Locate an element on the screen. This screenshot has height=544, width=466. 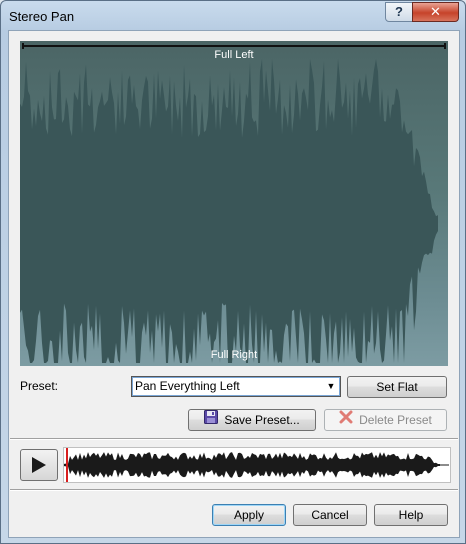
help-label: Help is located at coordinates (411, 515).